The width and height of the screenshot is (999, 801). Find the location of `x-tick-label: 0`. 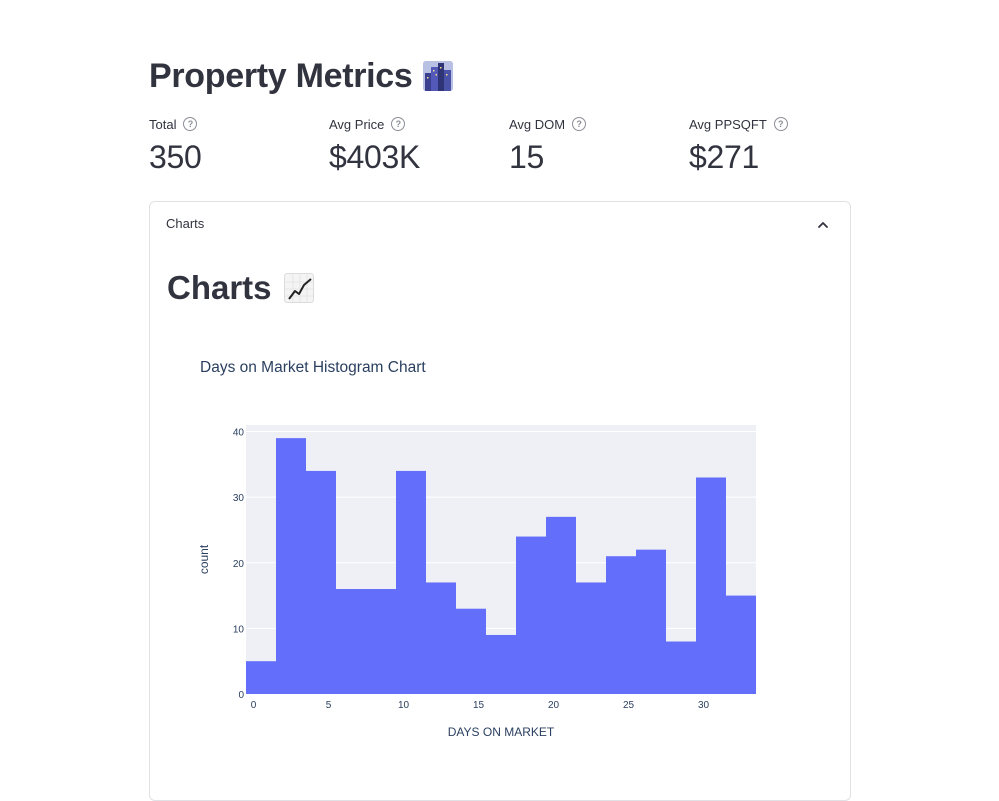

x-tick-label: 0 is located at coordinates (254, 705).